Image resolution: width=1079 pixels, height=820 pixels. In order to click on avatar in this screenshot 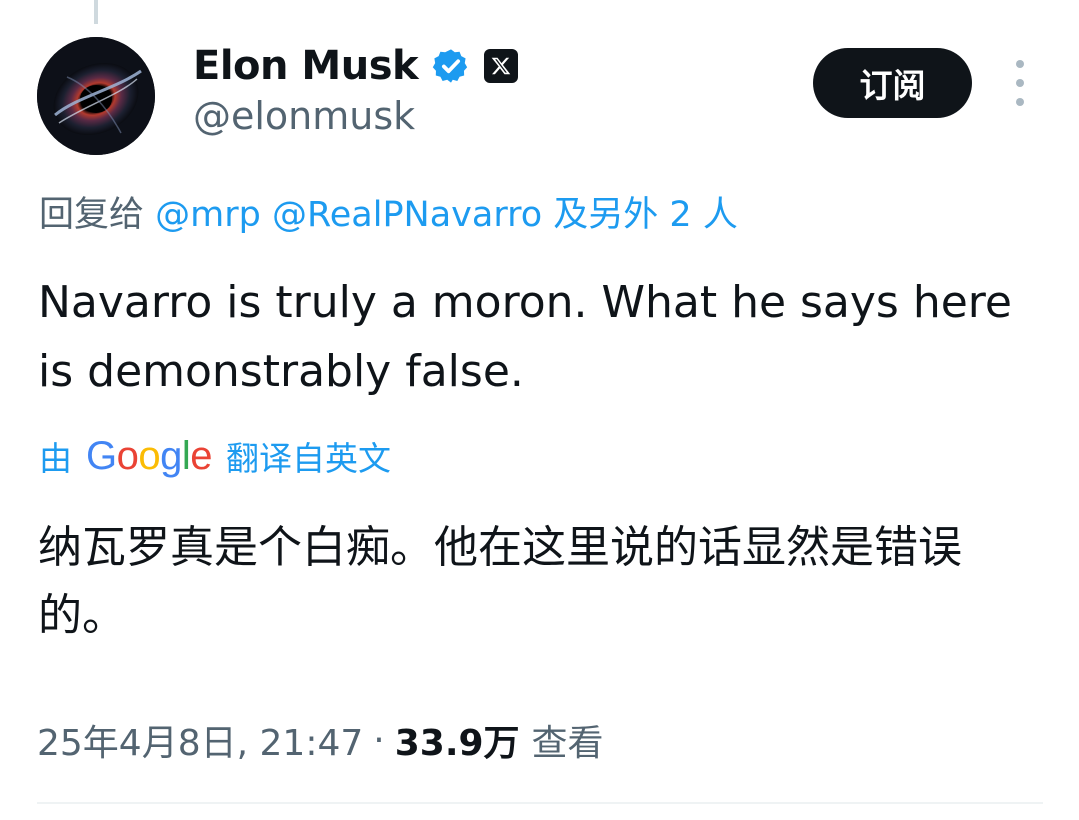, I will do `click(96, 96)`.